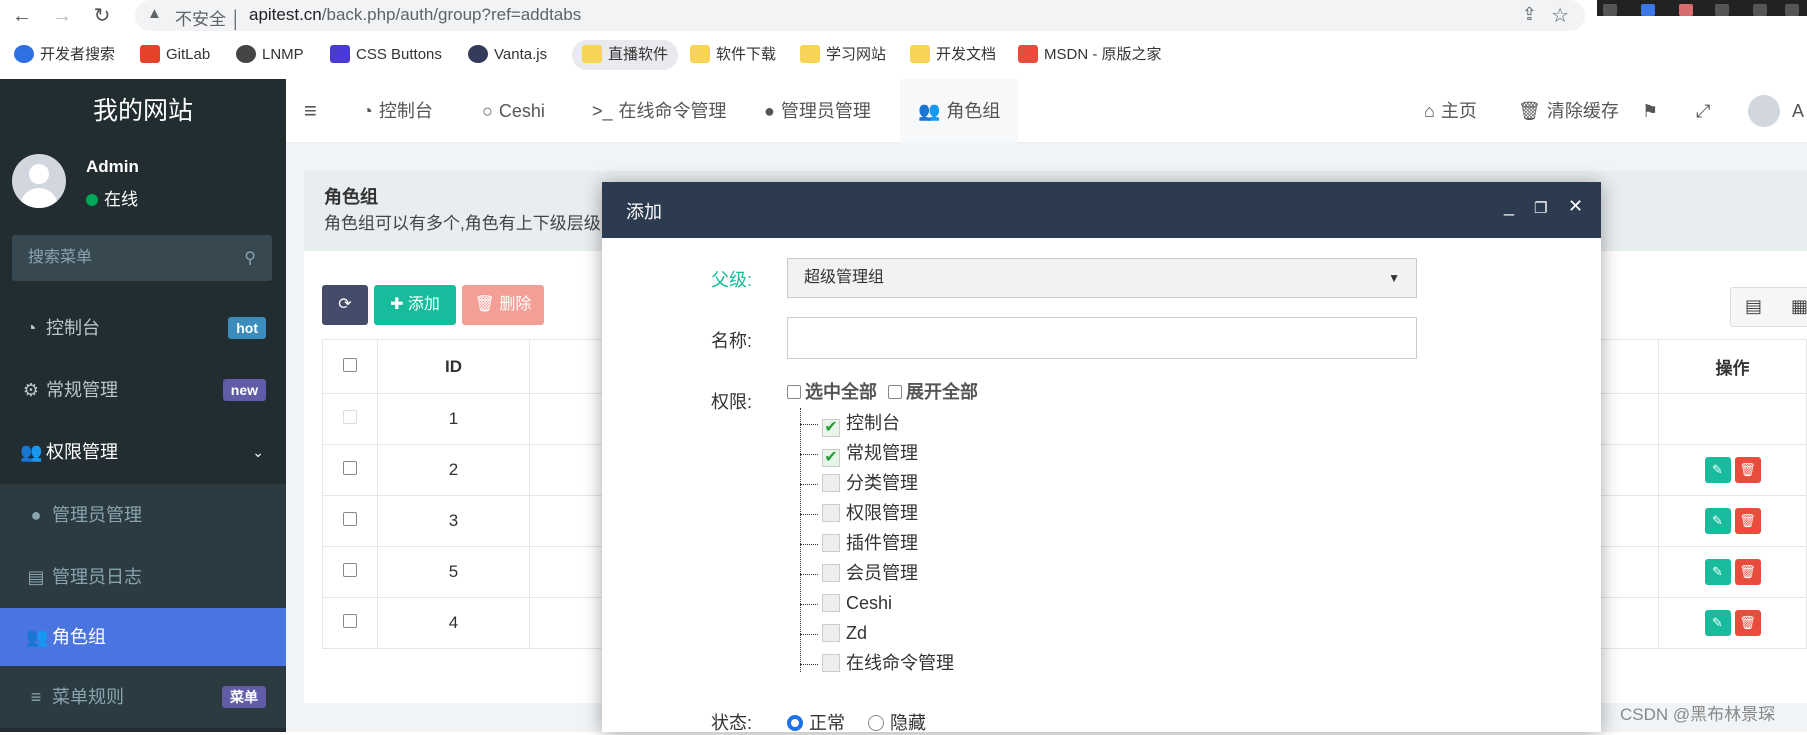 Image resolution: width=1807 pixels, height=735 pixels. Describe the element at coordinates (1540, 208) in the screenshot. I see `maximize-icon: ❐` at that location.